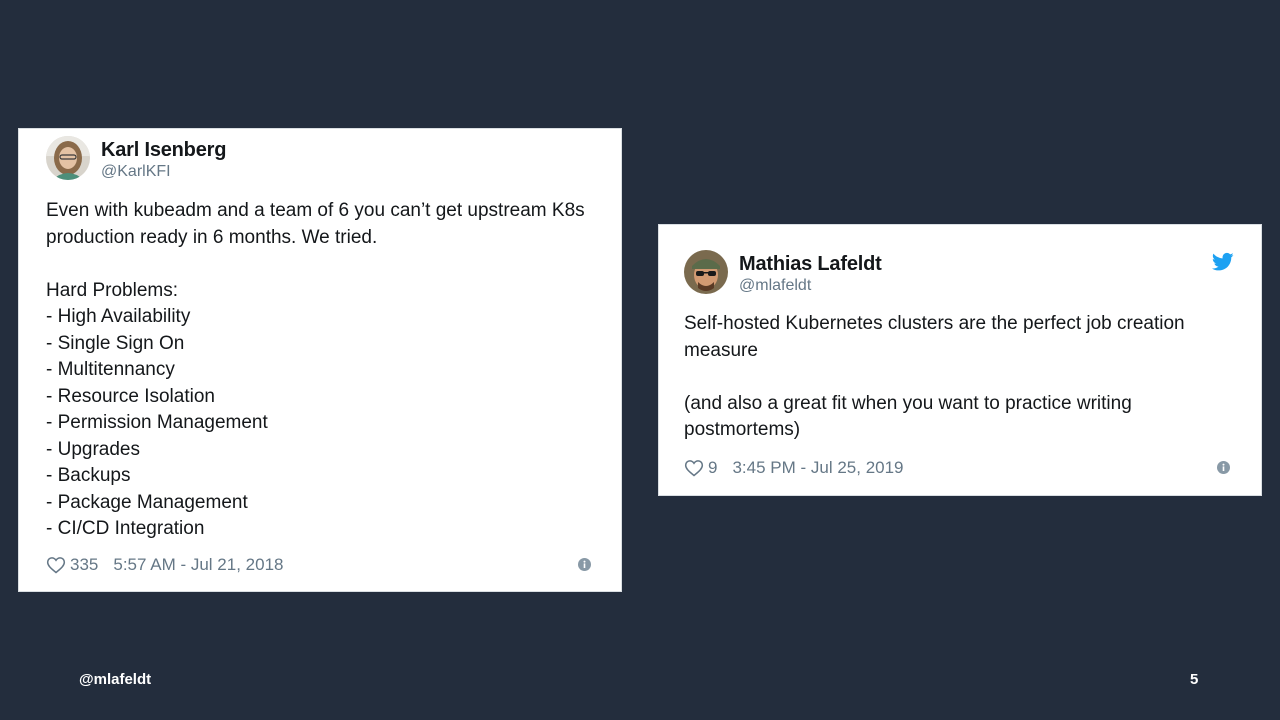 This screenshot has height=720, width=1280. I want to click on tweet-footer: 335 5:57 AM - Jul 21, 2018, so click(164, 565).